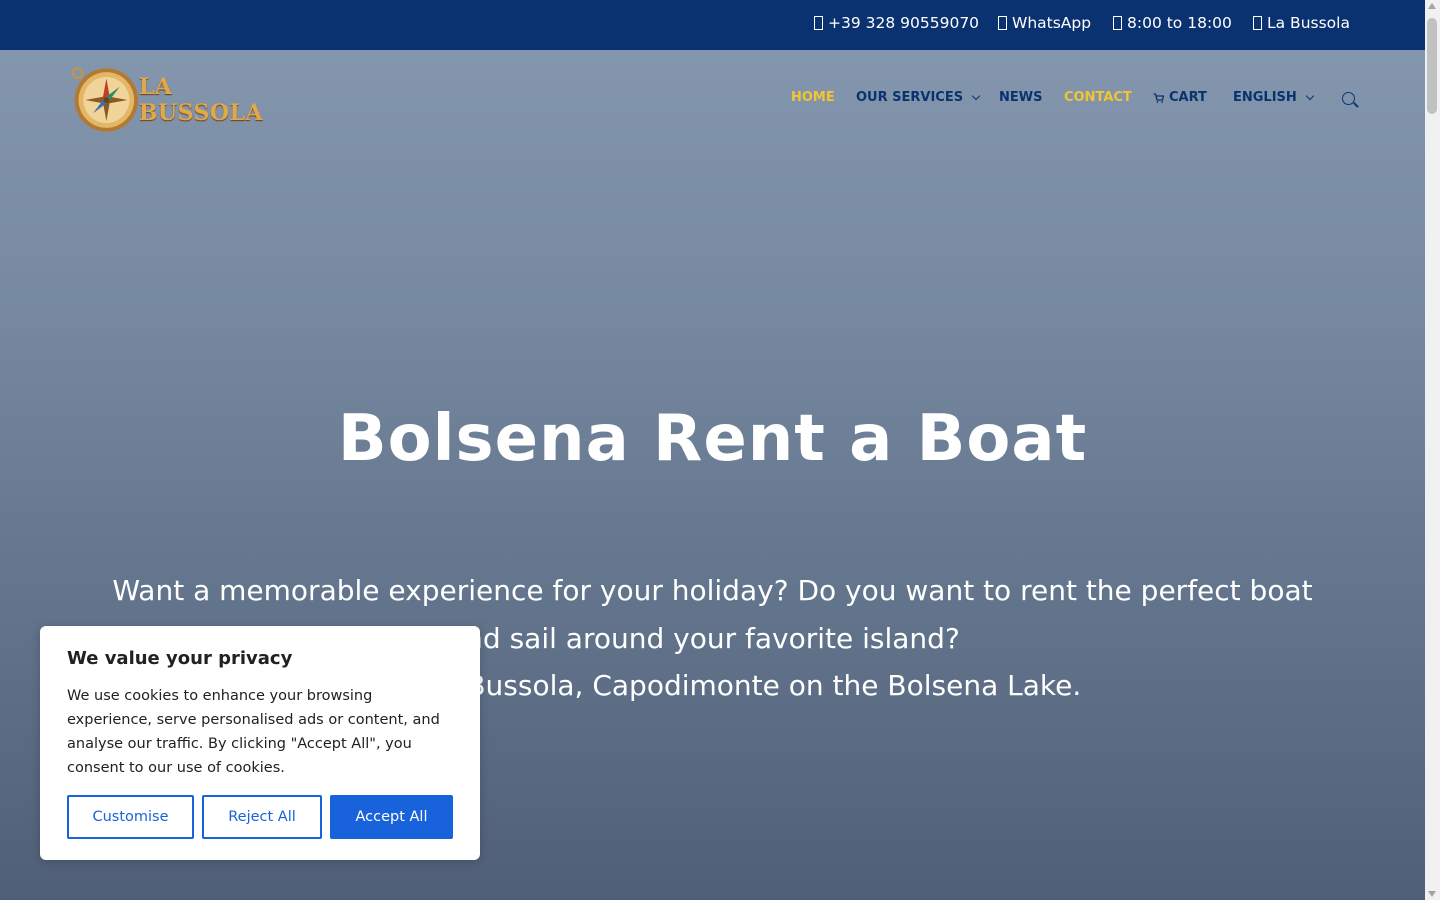 The height and width of the screenshot is (900, 1440). Describe the element at coordinates (201, 100) in the screenshot. I see `logo-text: LA BUSSOLA` at that location.